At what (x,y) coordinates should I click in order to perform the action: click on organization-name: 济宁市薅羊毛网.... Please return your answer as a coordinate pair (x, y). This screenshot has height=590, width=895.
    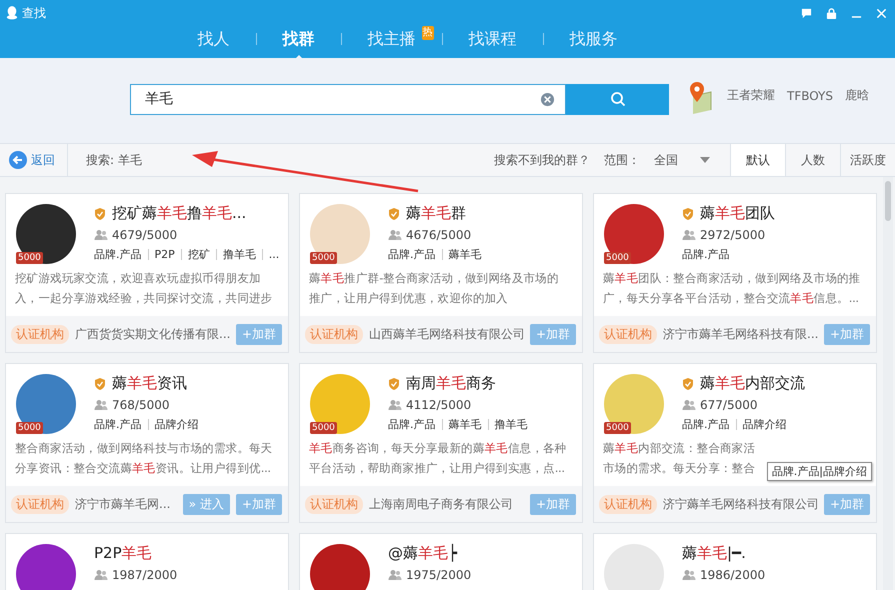
    Looking at the image, I should click on (123, 504).